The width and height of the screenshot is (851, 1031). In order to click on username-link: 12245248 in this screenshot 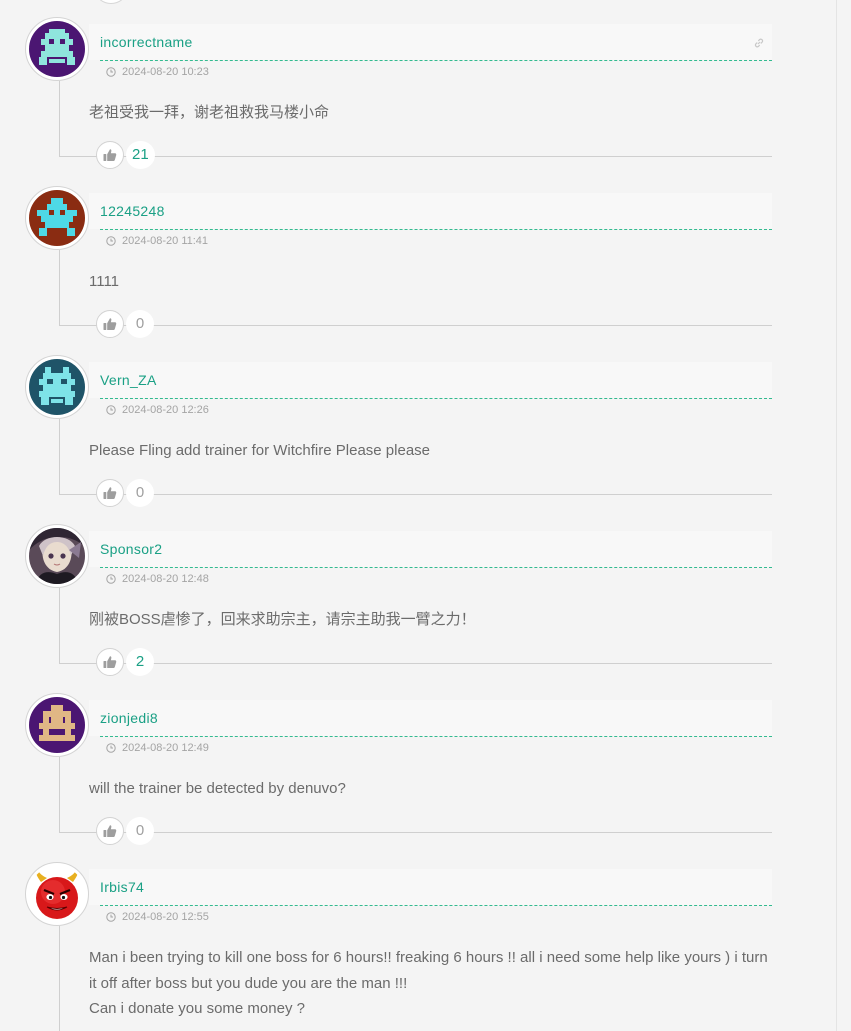, I will do `click(132, 211)`.